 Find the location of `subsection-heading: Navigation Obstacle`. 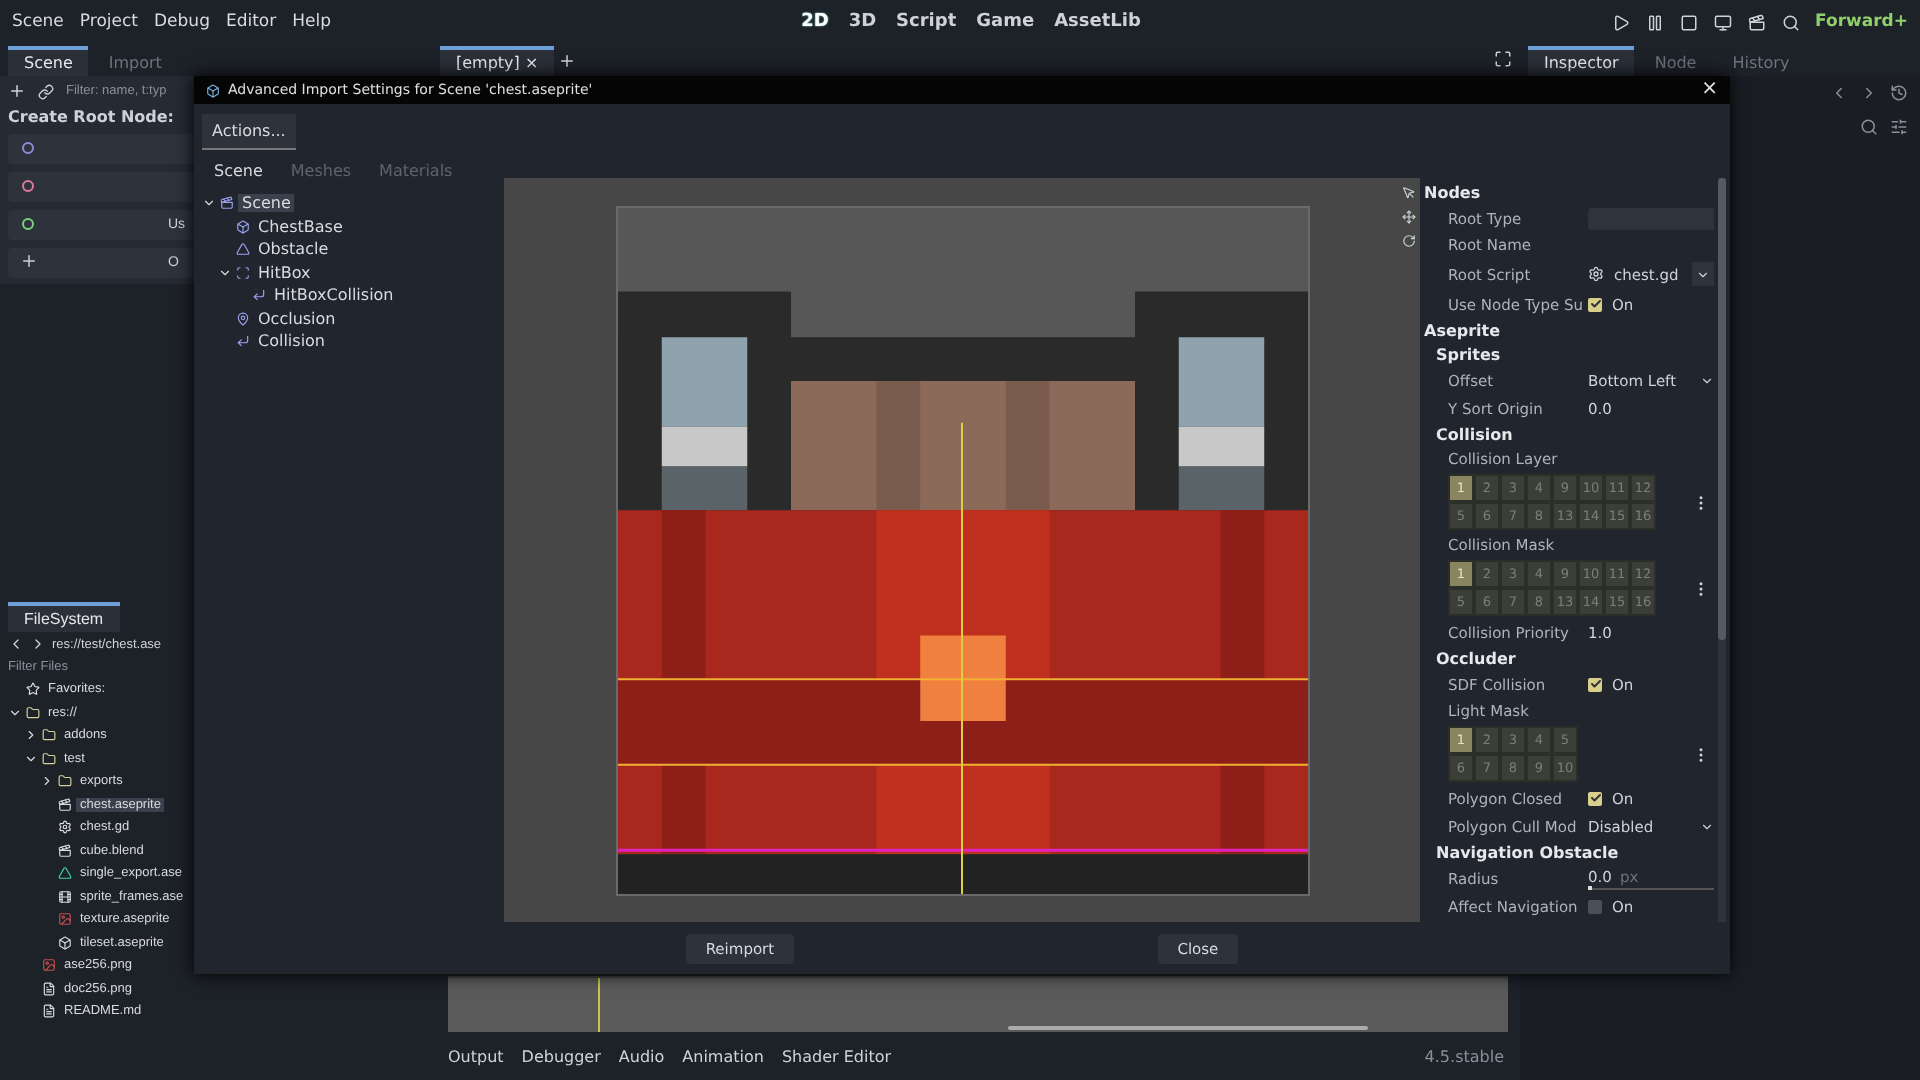

subsection-heading: Navigation Obstacle is located at coordinates (1527, 852).